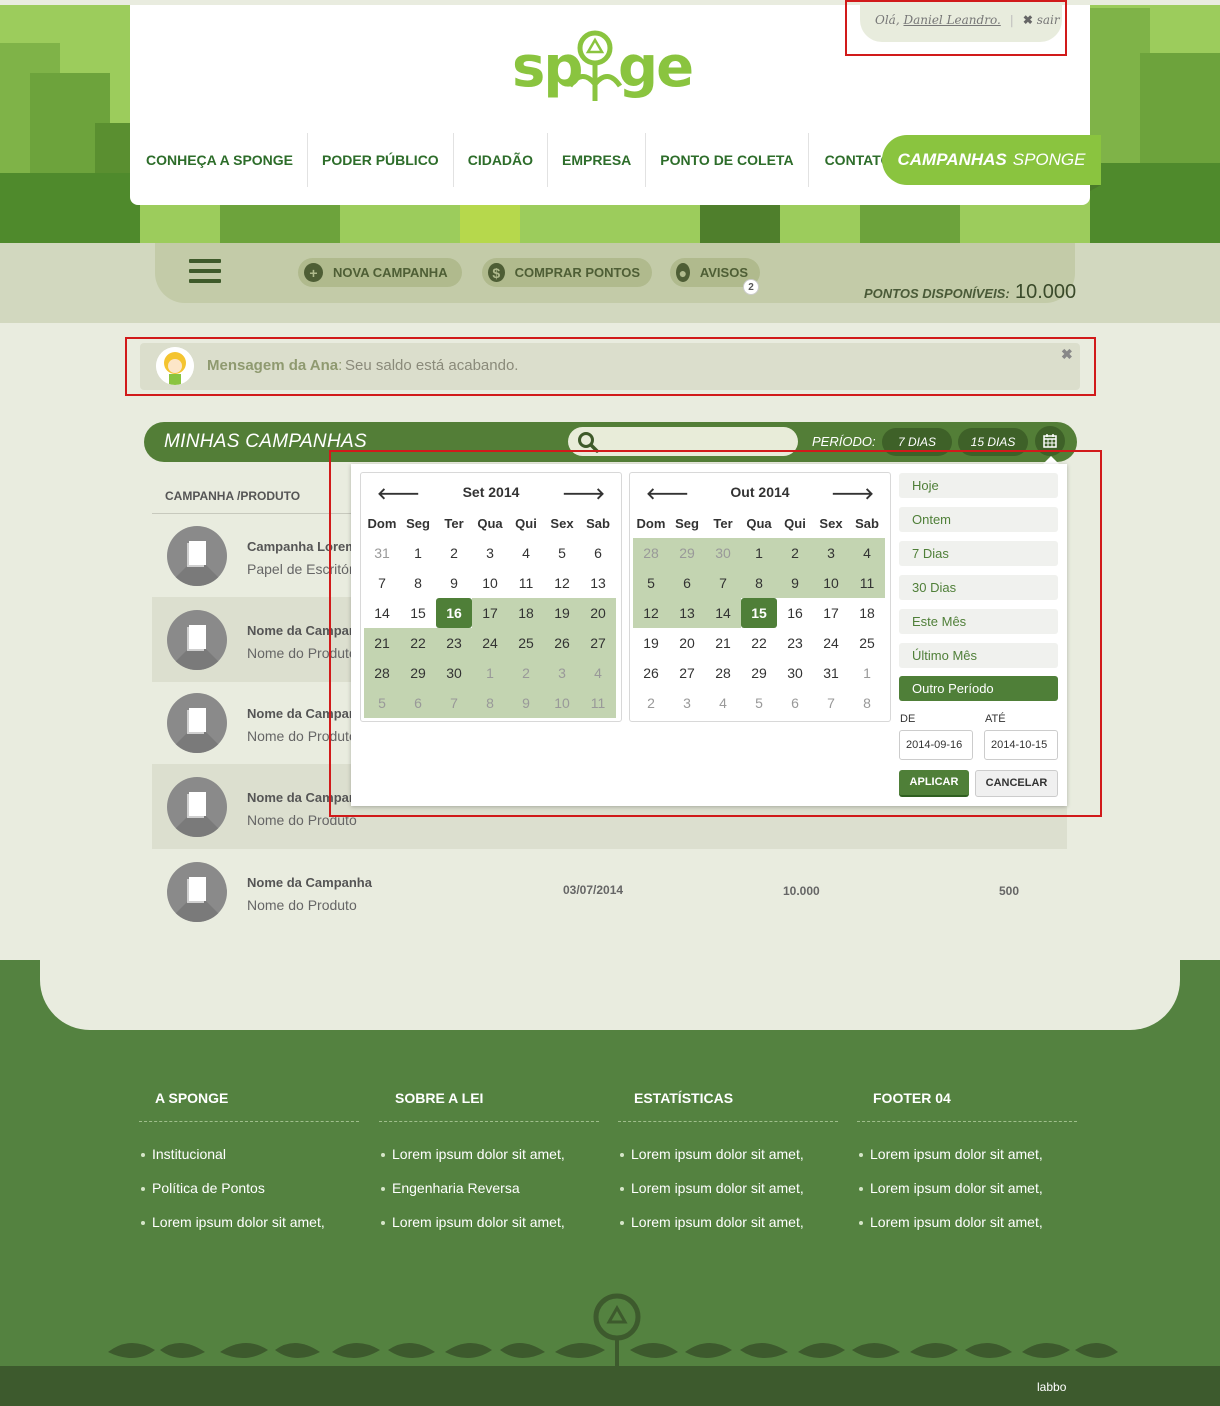 The image size is (1220, 1406). Describe the element at coordinates (449, 1188) in the screenshot. I see `footer-link: Engenharia Reversa` at that location.